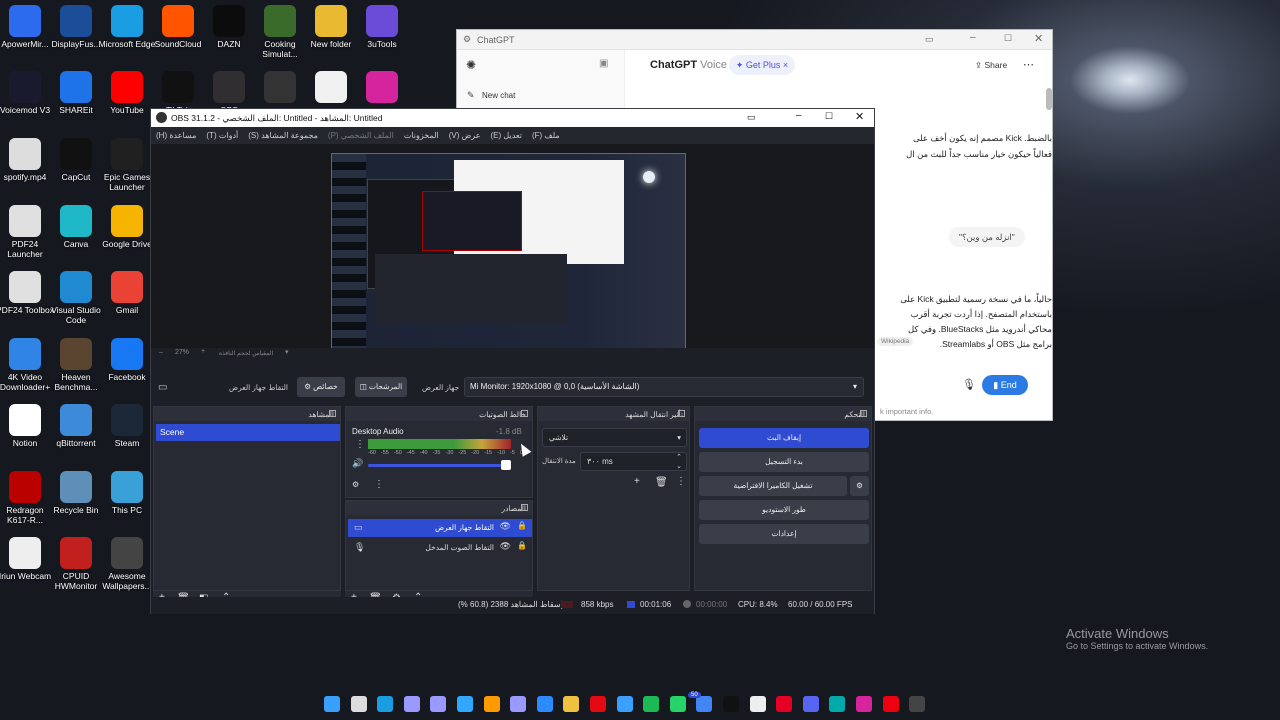 Image resolution: width=1280 pixels, height=720 pixels. What do you see at coordinates (996, 65) in the screenshot?
I see `share-label: Share` at bounding box center [996, 65].